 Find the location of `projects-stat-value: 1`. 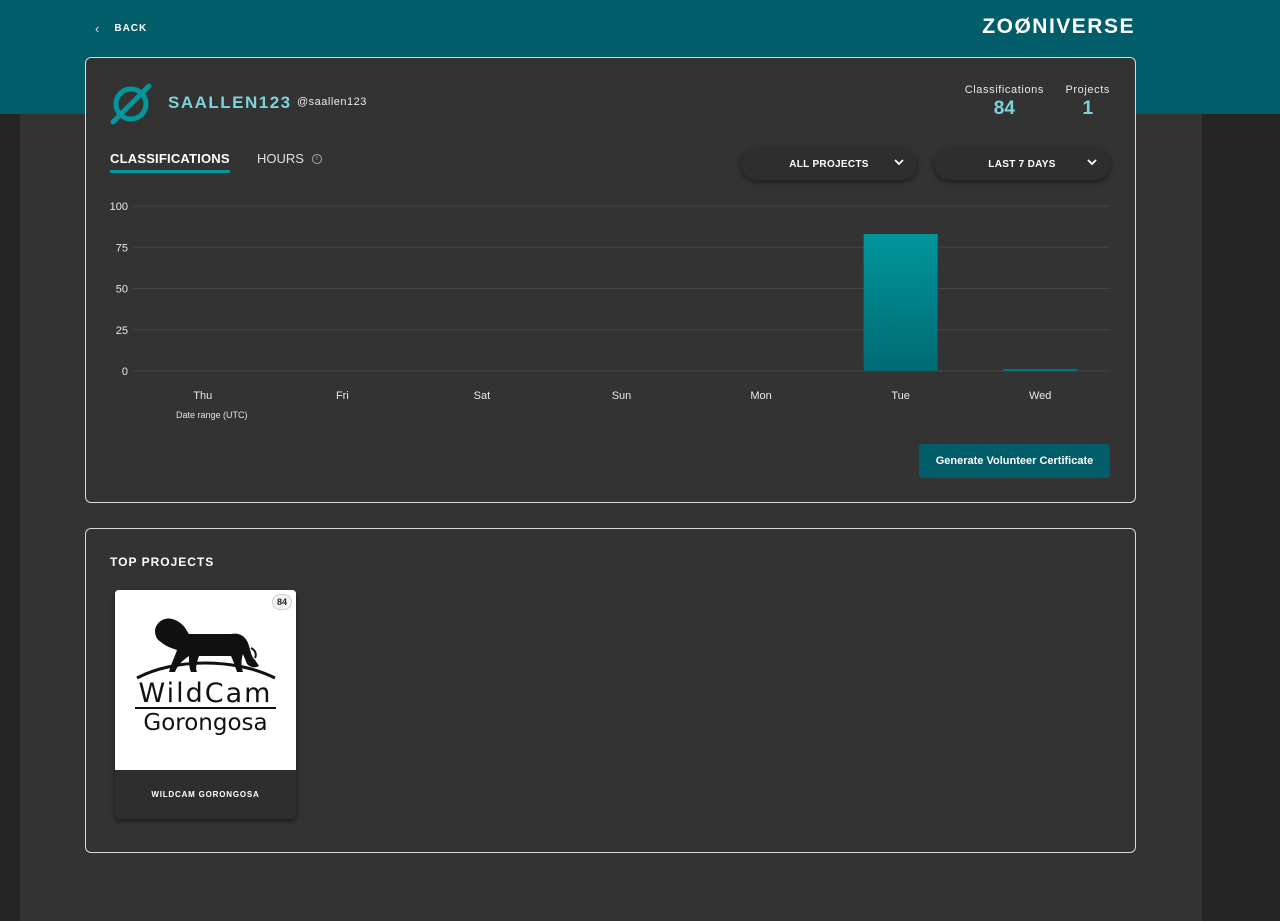

projects-stat-value: 1 is located at coordinates (1088, 108).